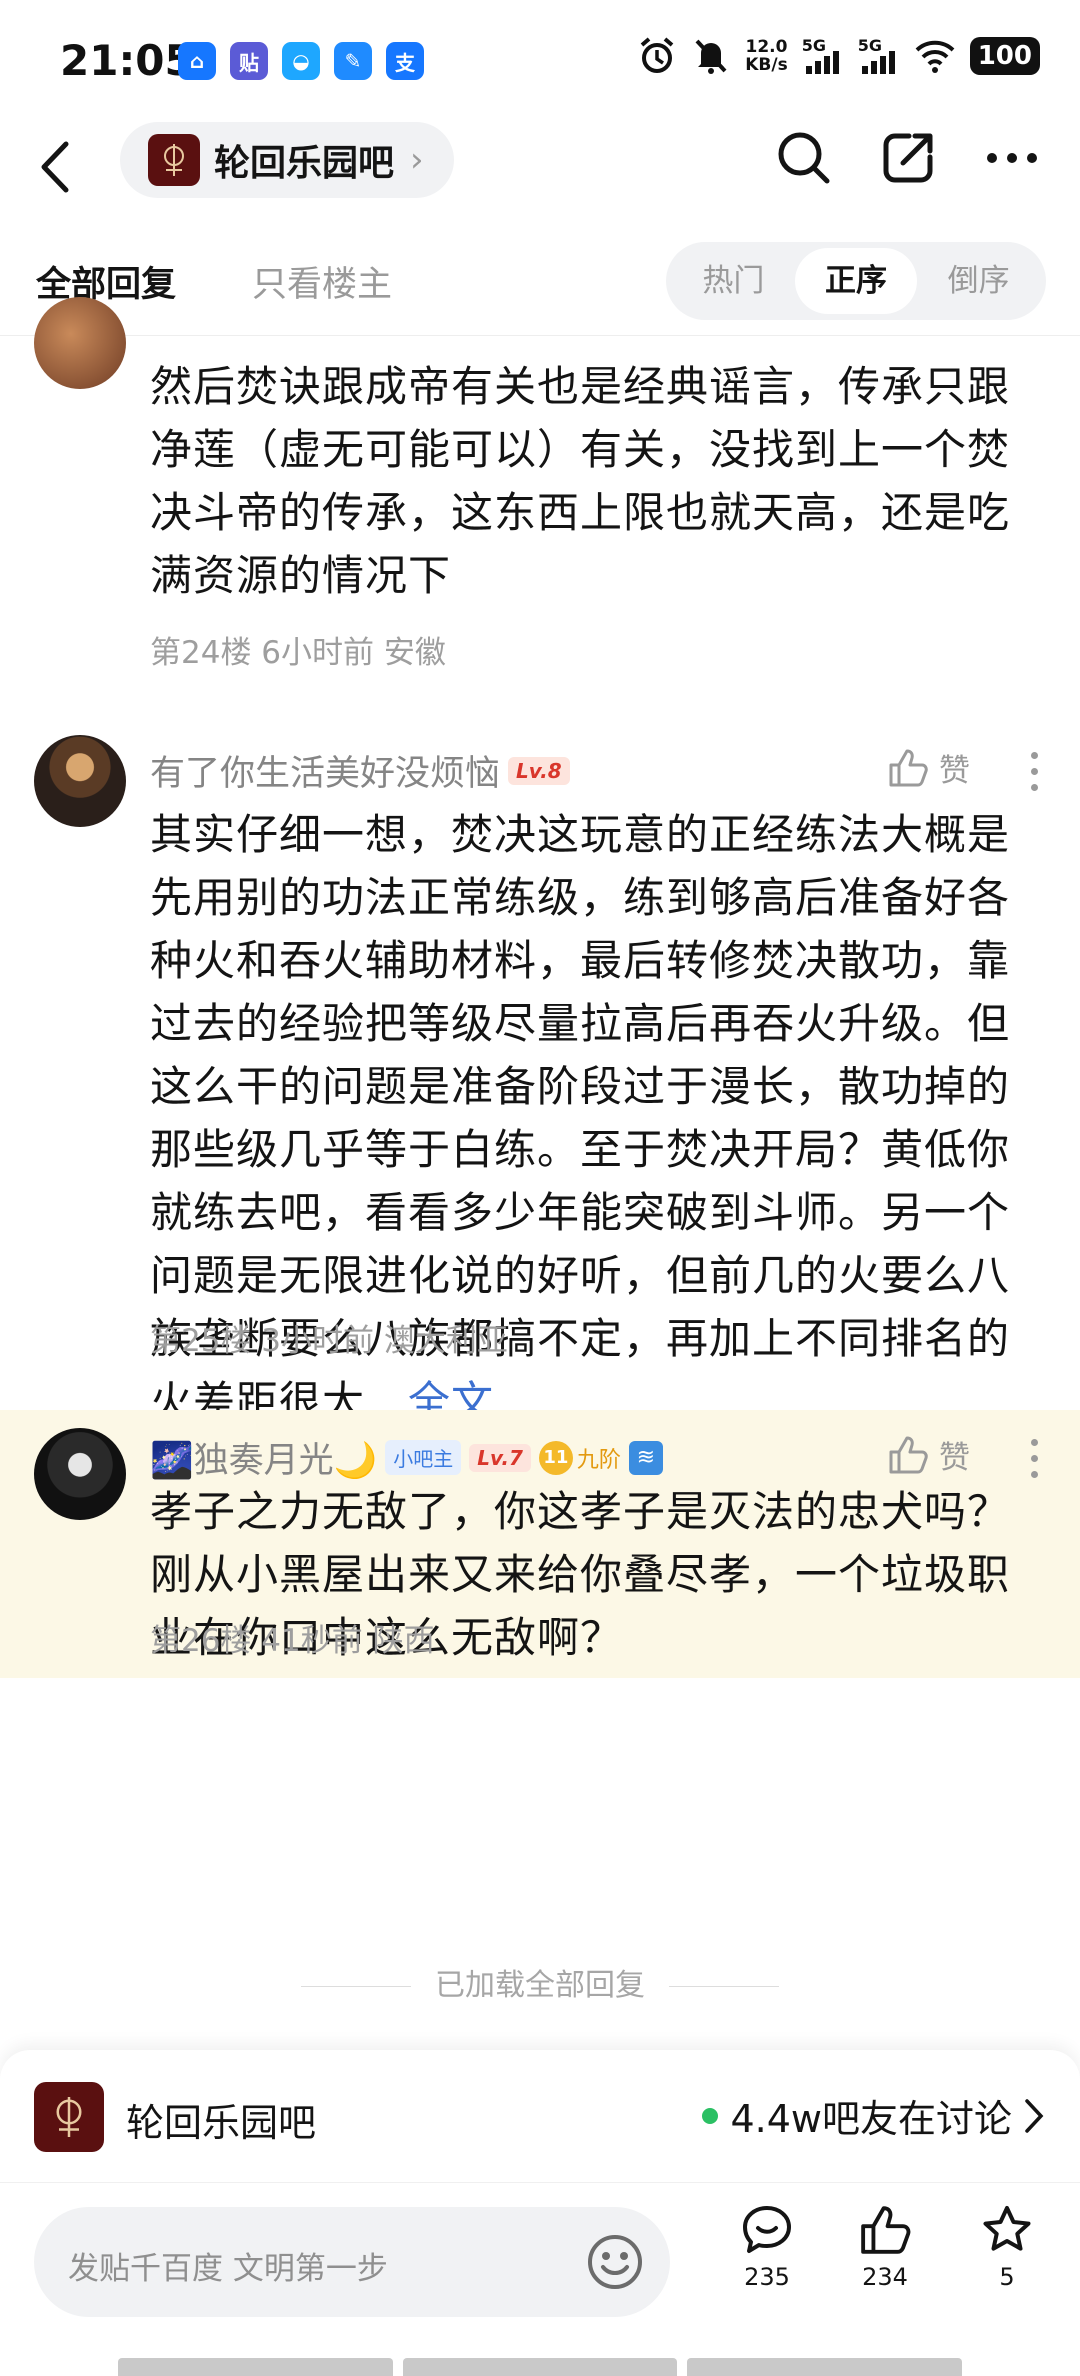 The image size is (1080, 2376). I want to click on sort-desc-button: 倒序, so click(978, 281).